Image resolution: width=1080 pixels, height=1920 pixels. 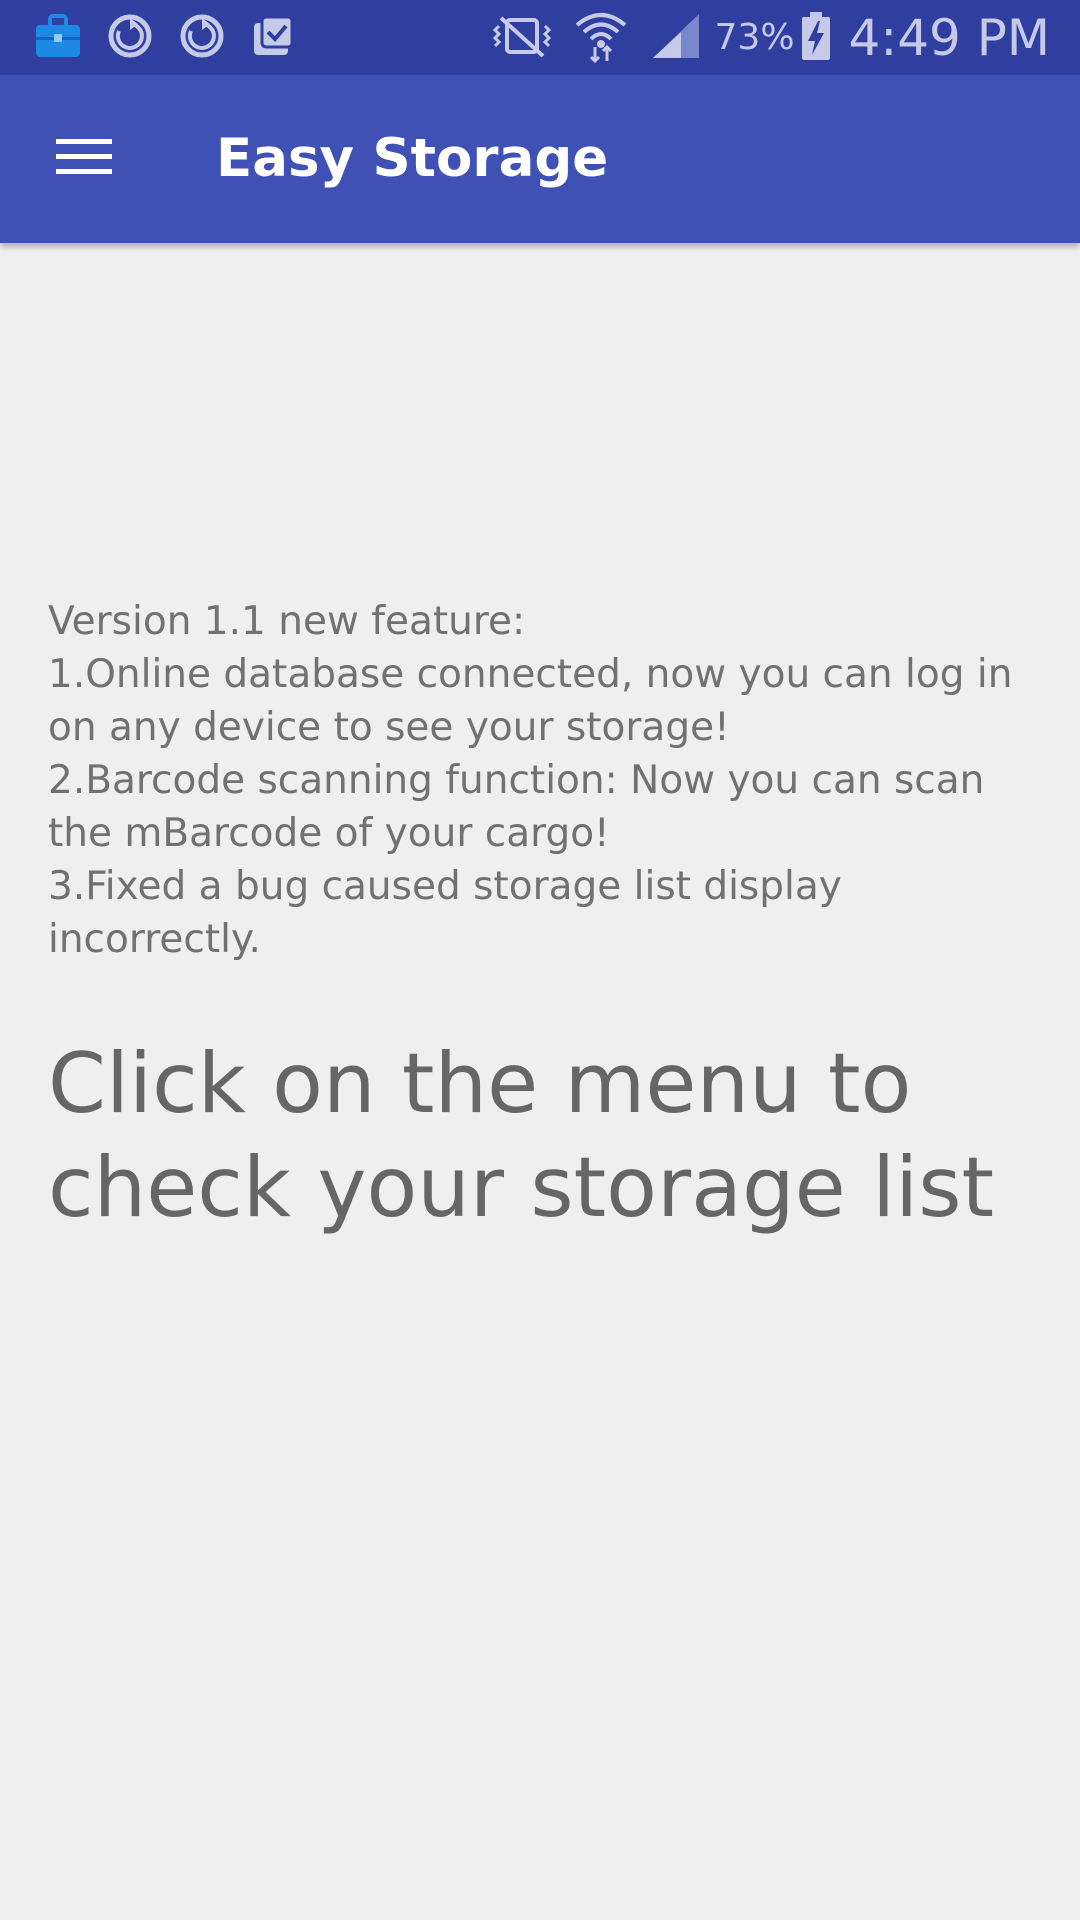 I want to click on app-title: Easy Storage, so click(x=412, y=158).